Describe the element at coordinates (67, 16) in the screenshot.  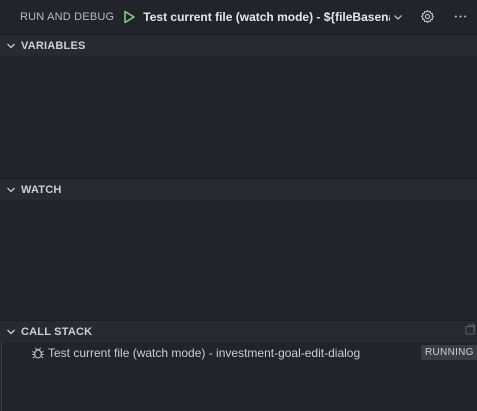
I see `view-title: RUN AND DEBUG` at that location.